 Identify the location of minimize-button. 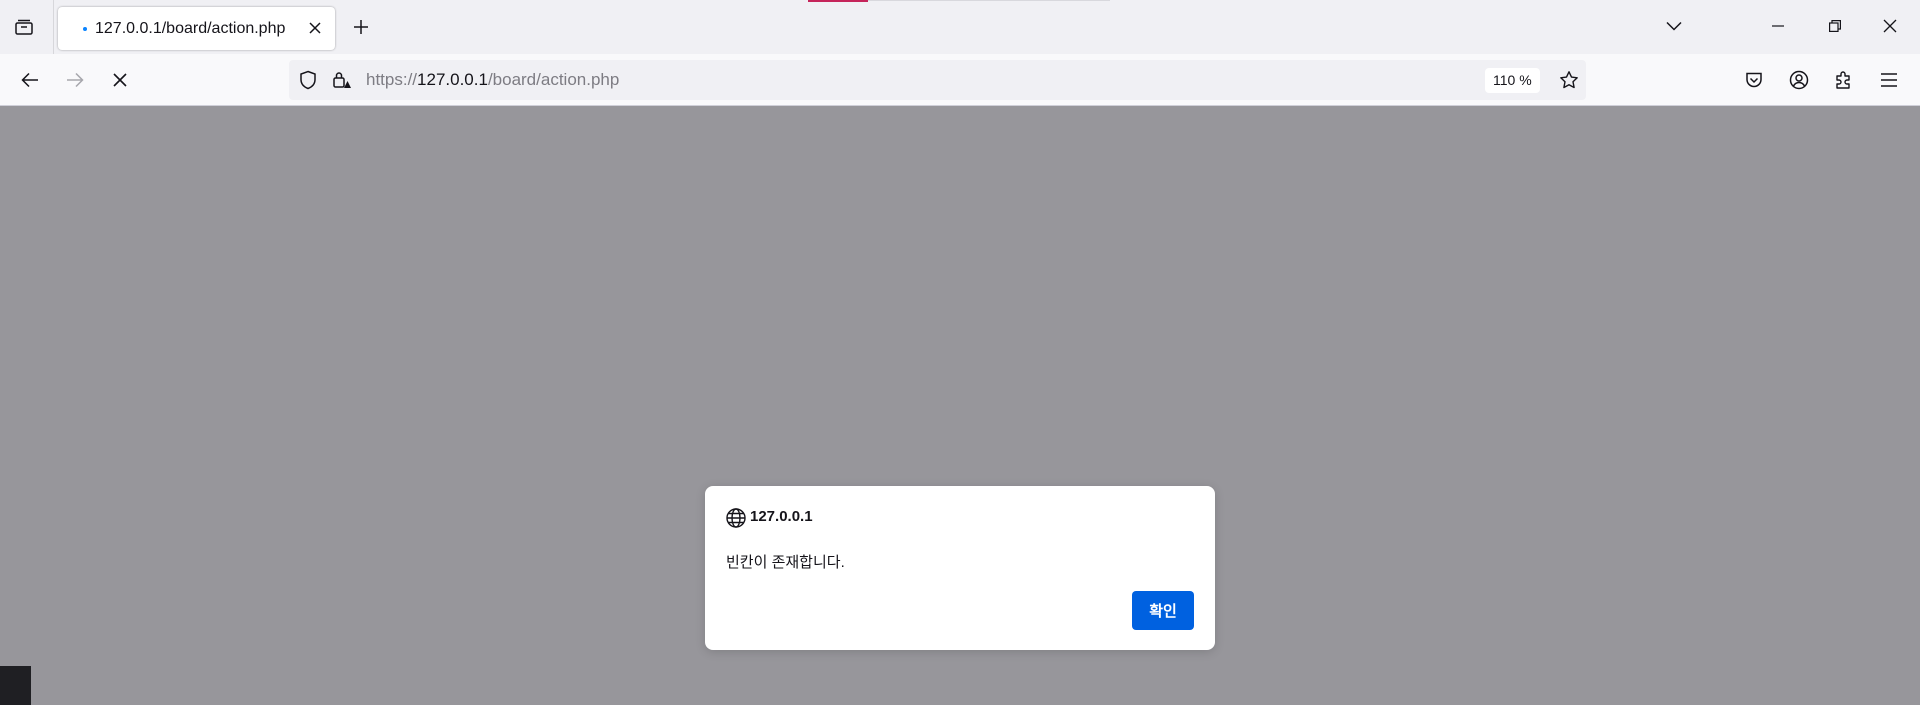
(1778, 26).